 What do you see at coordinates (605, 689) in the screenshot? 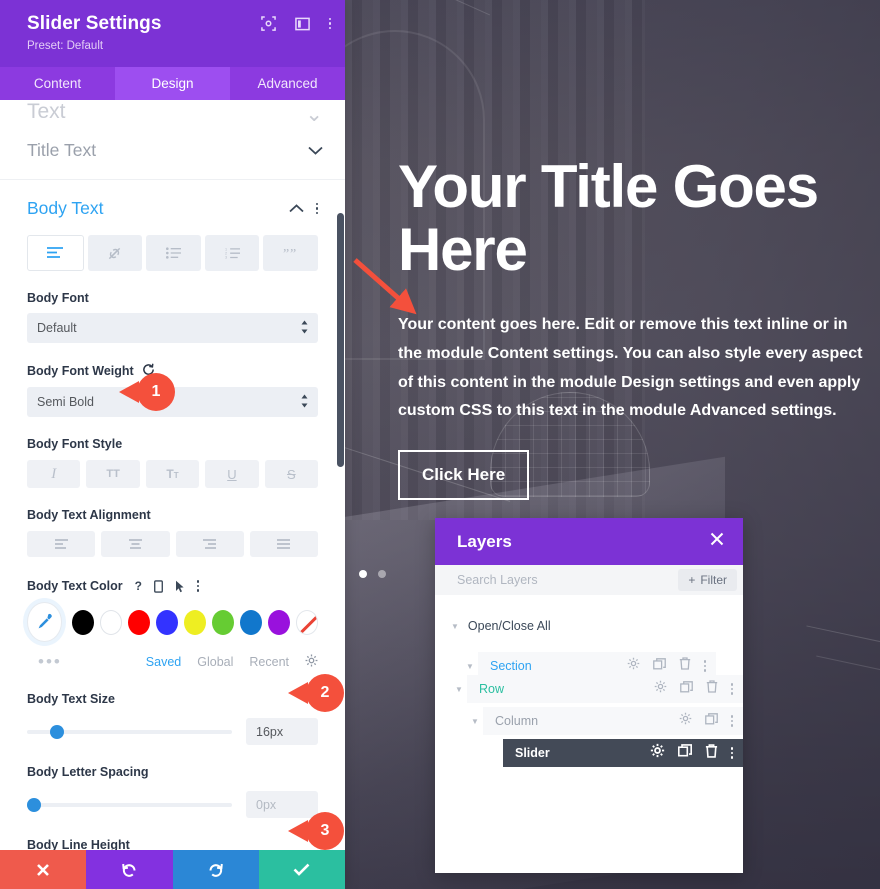
I see `layer-row-body: Row` at bounding box center [605, 689].